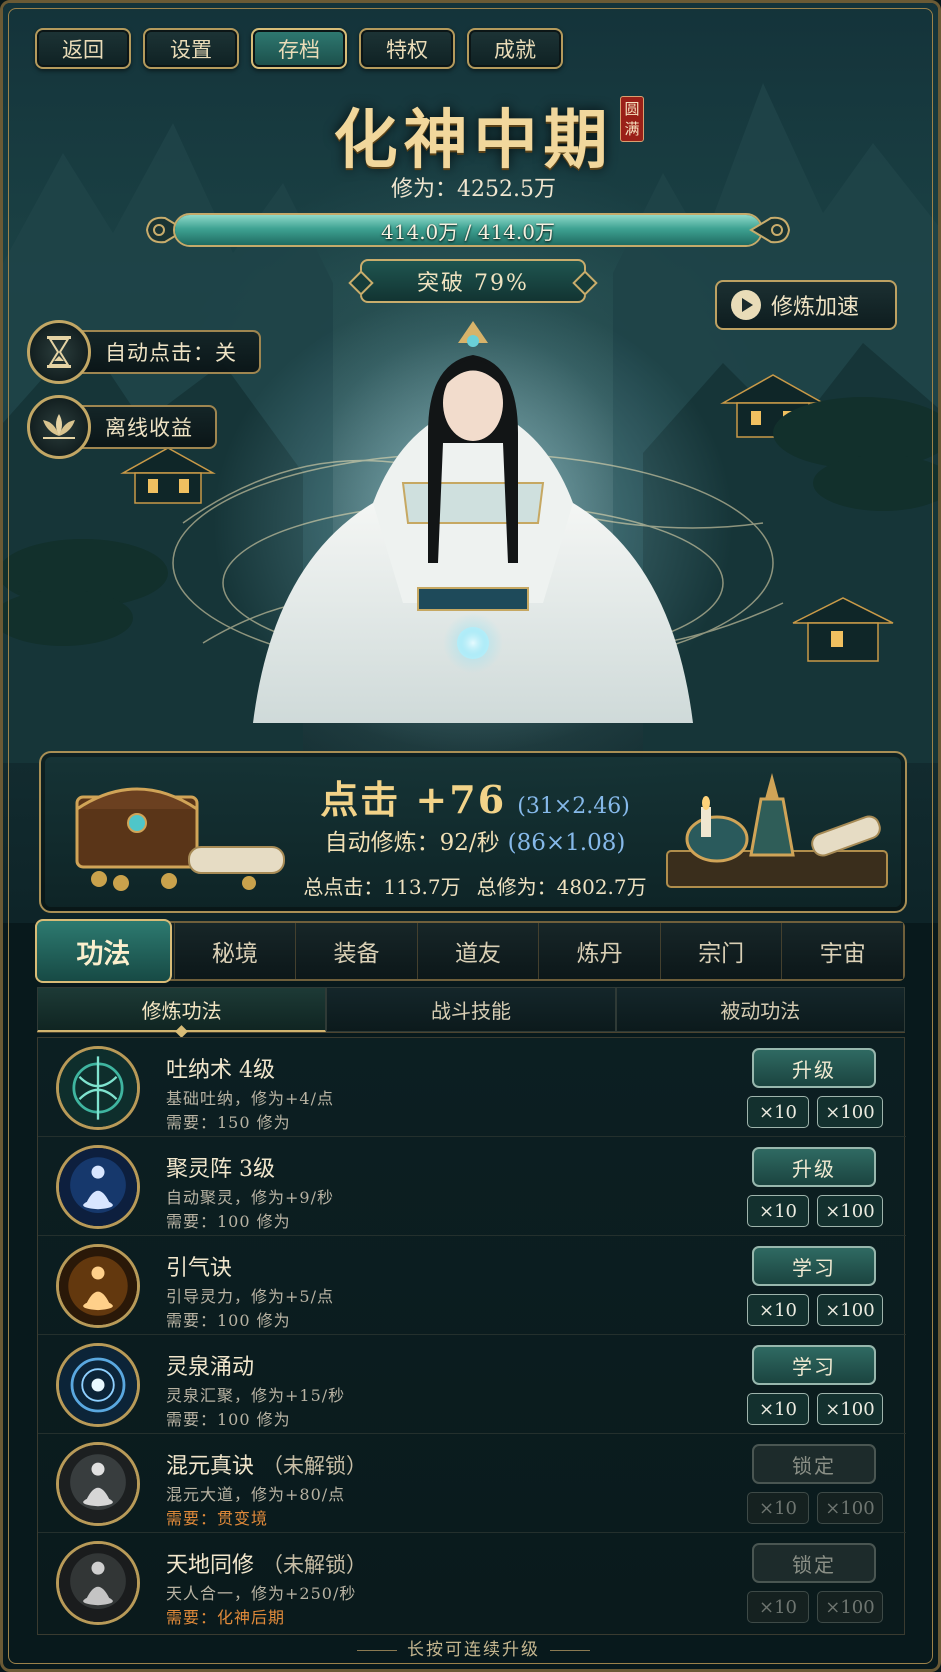  What do you see at coordinates (407, 48) in the screenshot?
I see `privilege-button: 特权` at bounding box center [407, 48].